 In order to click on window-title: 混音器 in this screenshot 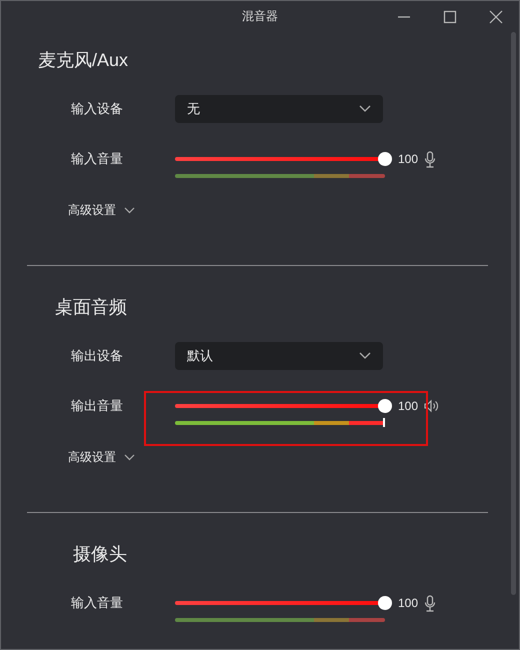, I will do `click(260, 16)`.